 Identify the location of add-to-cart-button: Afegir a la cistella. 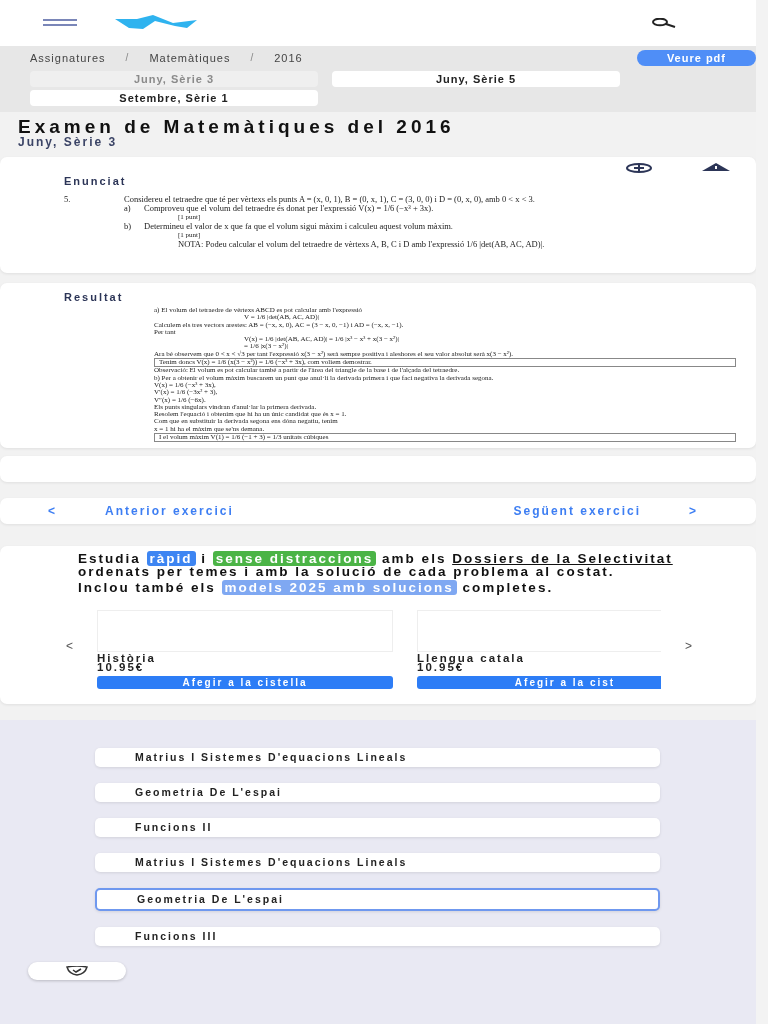
(245, 683).